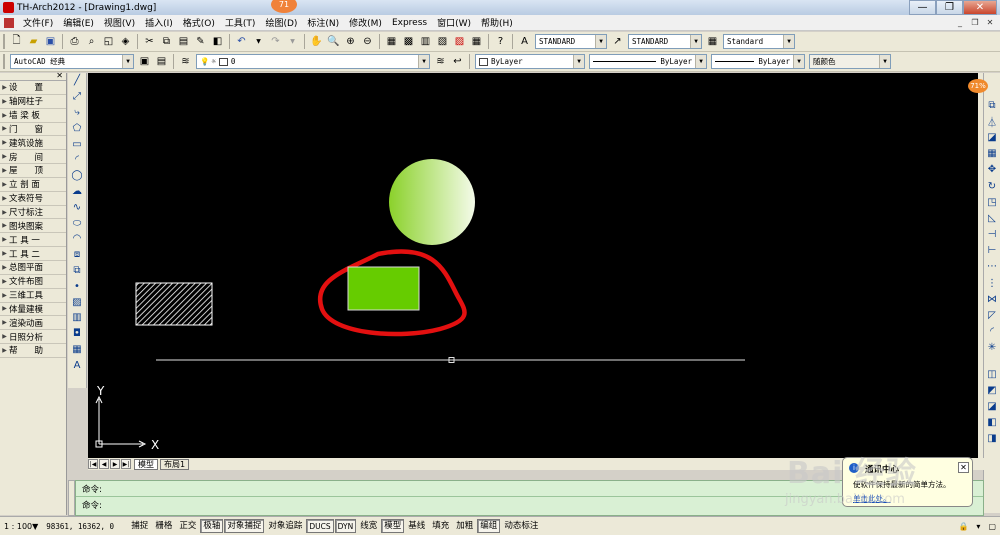 This screenshot has height=535, width=1000. Describe the element at coordinates (241, 41) in the screenshot. I see `undo-icon: ↶` at that location.